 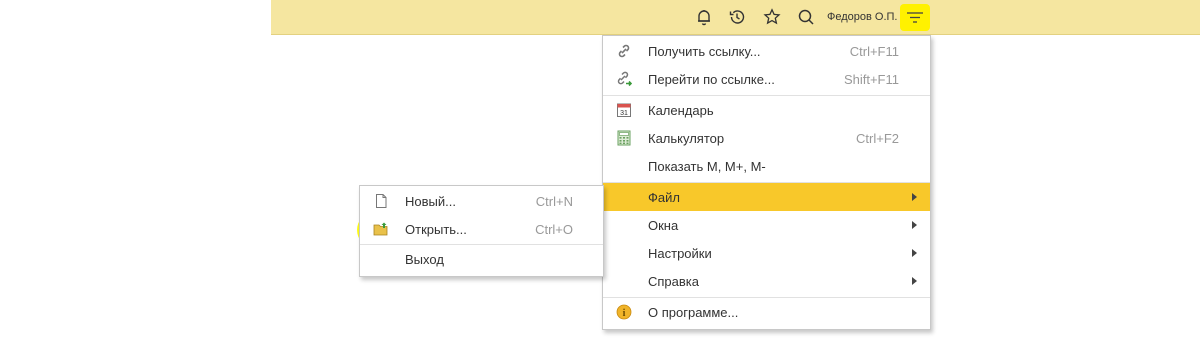 What do you see at coordinates (624, 113) in the screenshot?
I see `calendar-icon-day: 31` at bounding box center [624, 113].